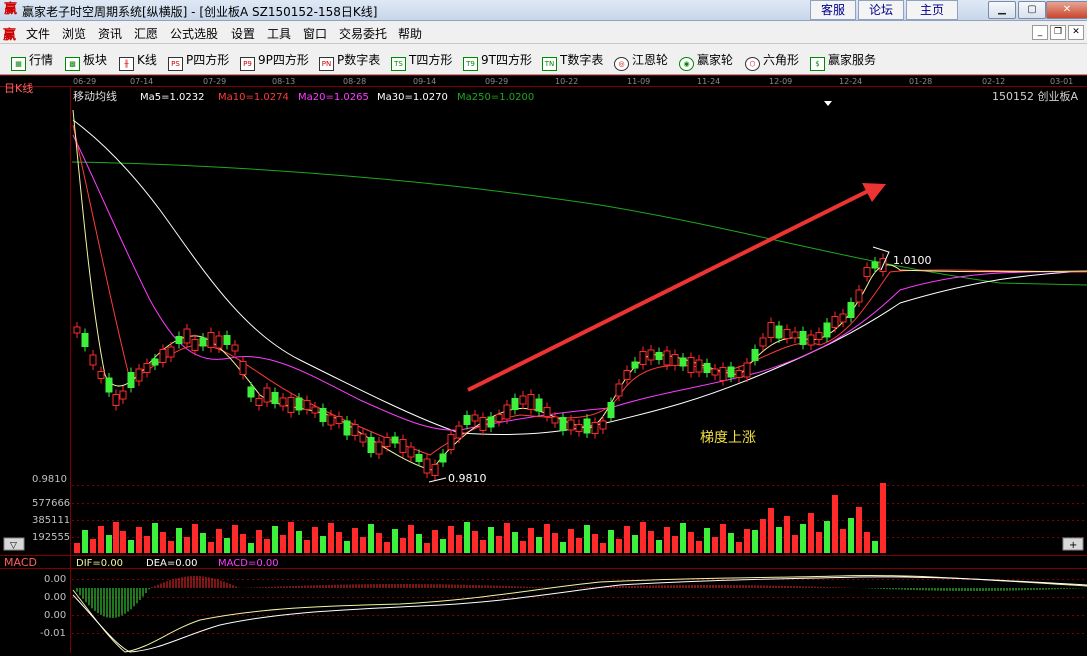 This screenshot has height=656, width=1087. Describe the element at coordinates (55, 615) in the screenshot. I see `macd-tick: 0.00` at that location.